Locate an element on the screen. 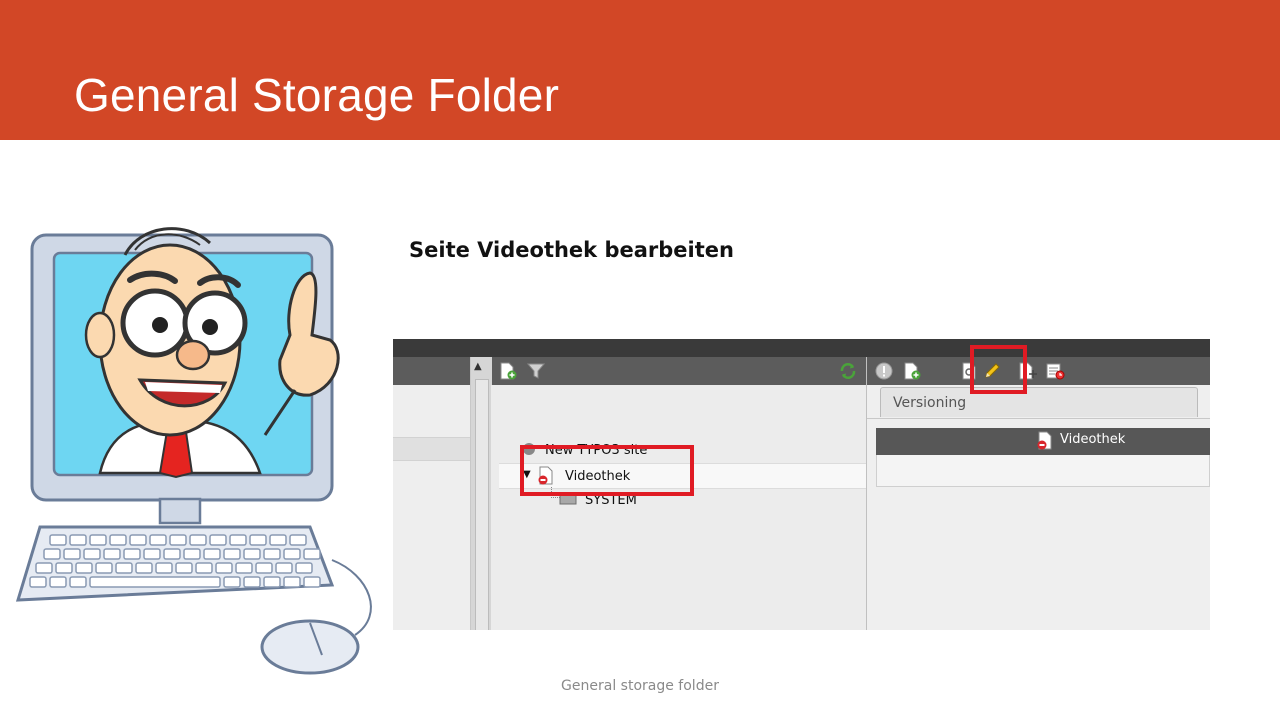 The height and width of the screenshot is (720, 1280). module-toolbar is located at coordinates (431, 371).